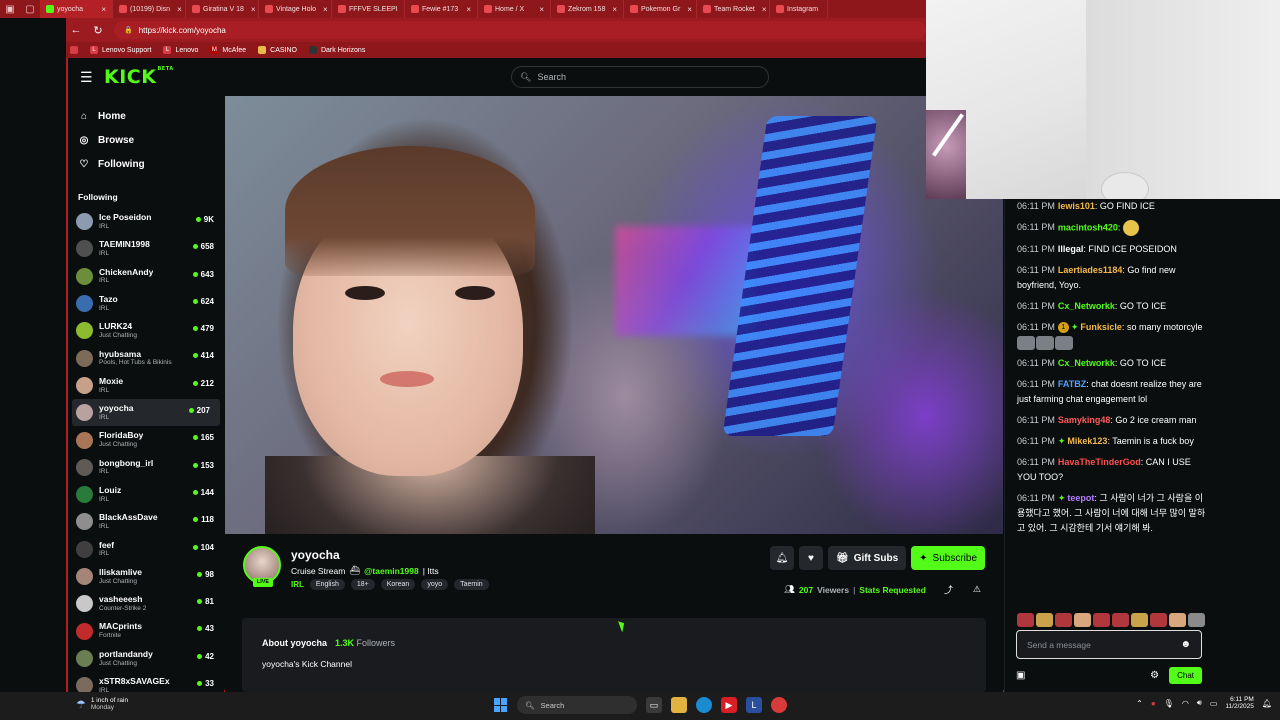  What do you see at coordinates (1185, 703) in the screenshot?
I see `wifi-icon: ◠` at bounding box center [1185, 703].